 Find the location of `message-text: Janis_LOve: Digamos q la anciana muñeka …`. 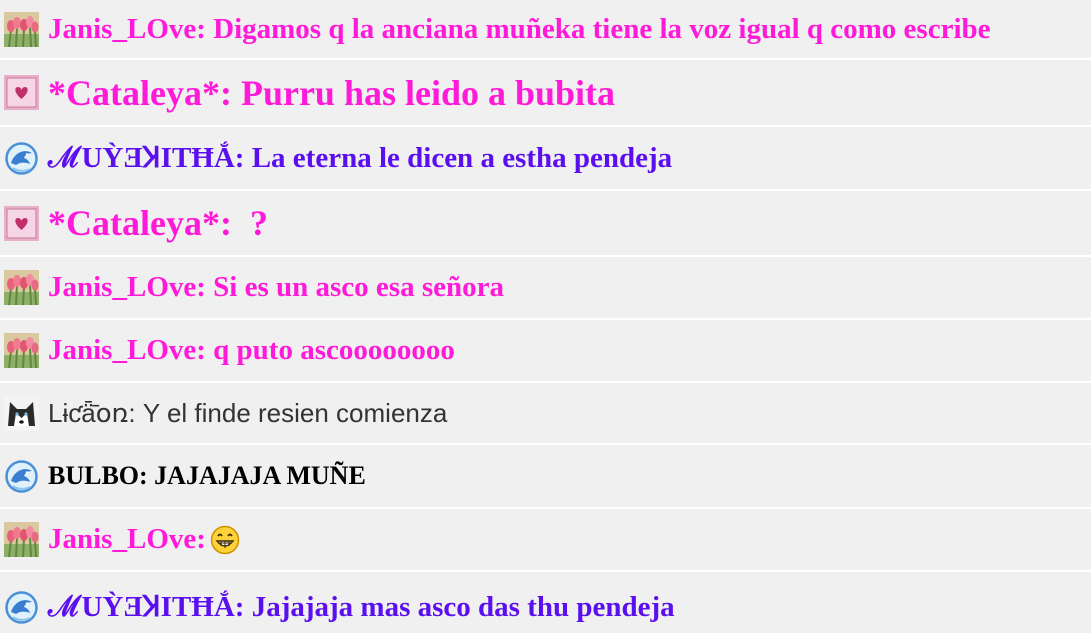

message-text: Janis_LOve: Digamos q la anciana muñeka … is located at coordinates (519, 28).